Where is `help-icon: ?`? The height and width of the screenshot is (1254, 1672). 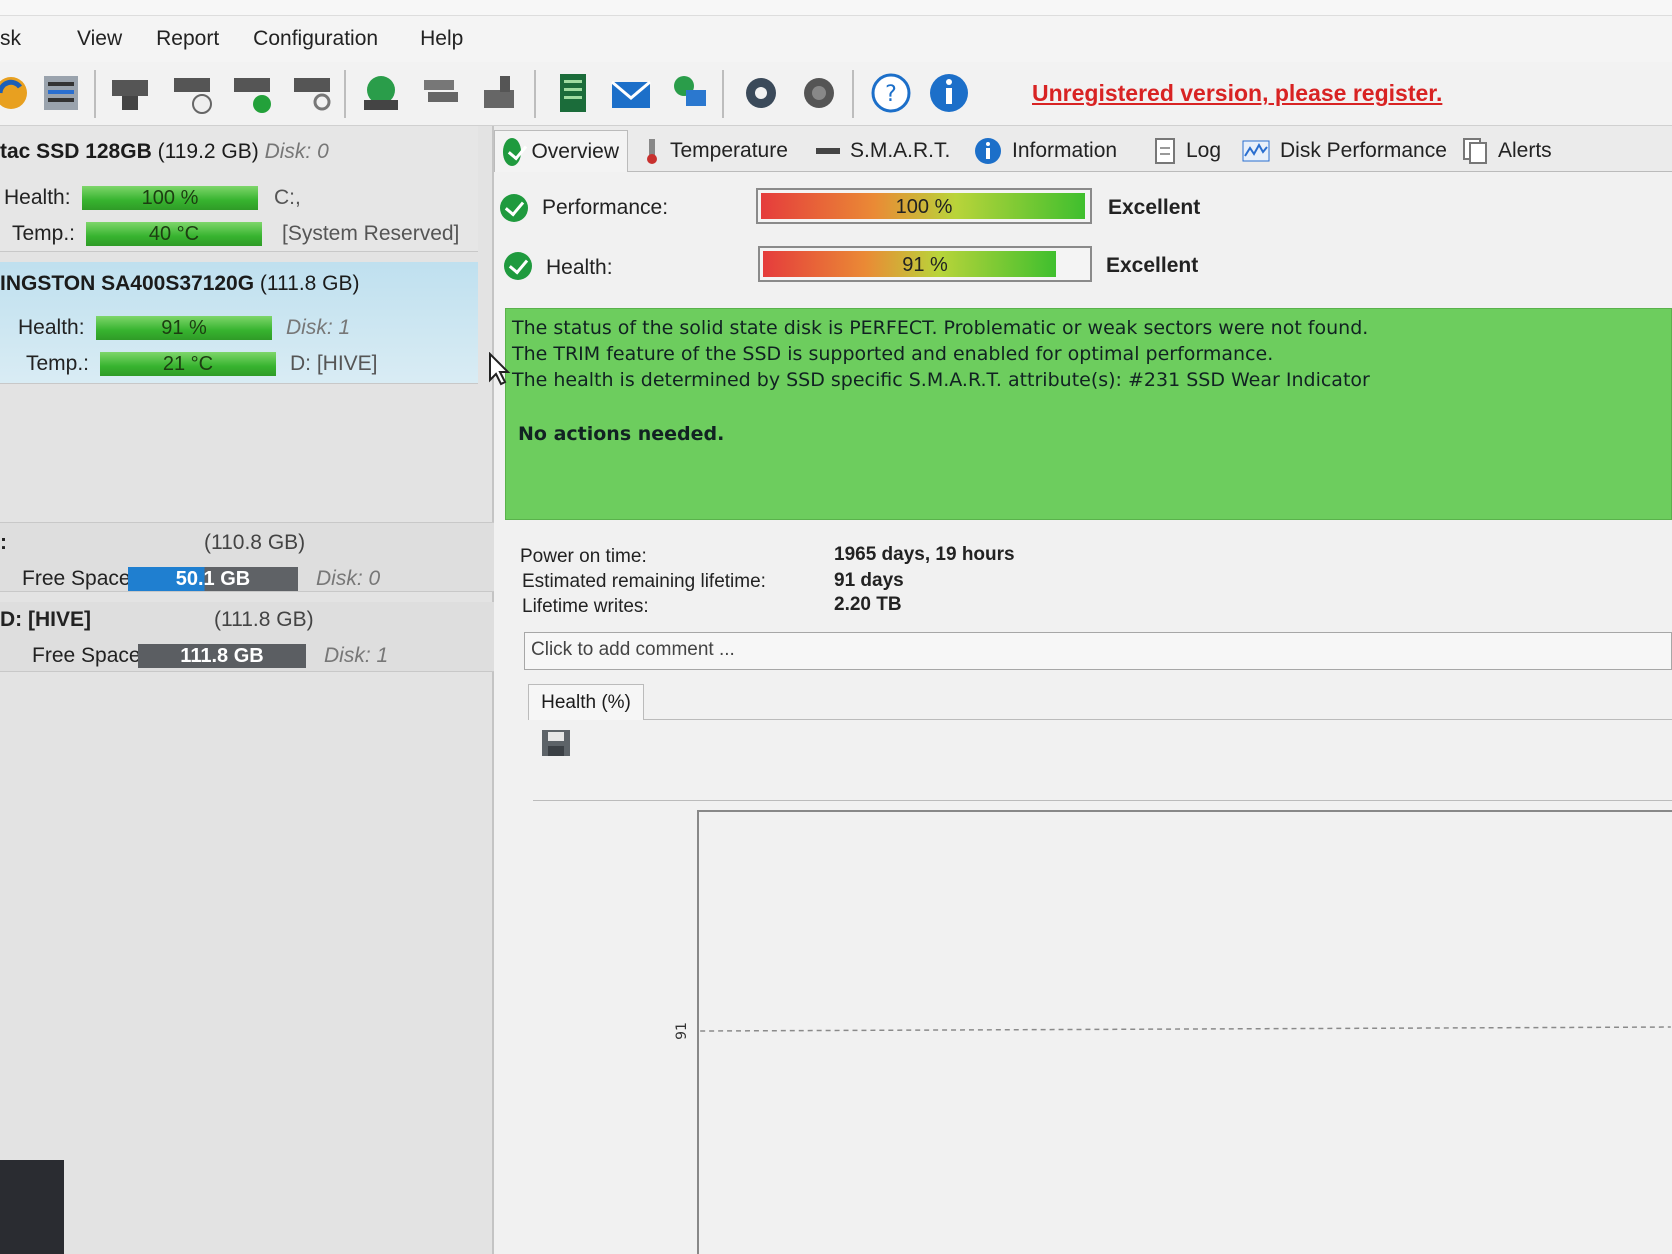 help-icon: ? is located at coordinates (891, 93).